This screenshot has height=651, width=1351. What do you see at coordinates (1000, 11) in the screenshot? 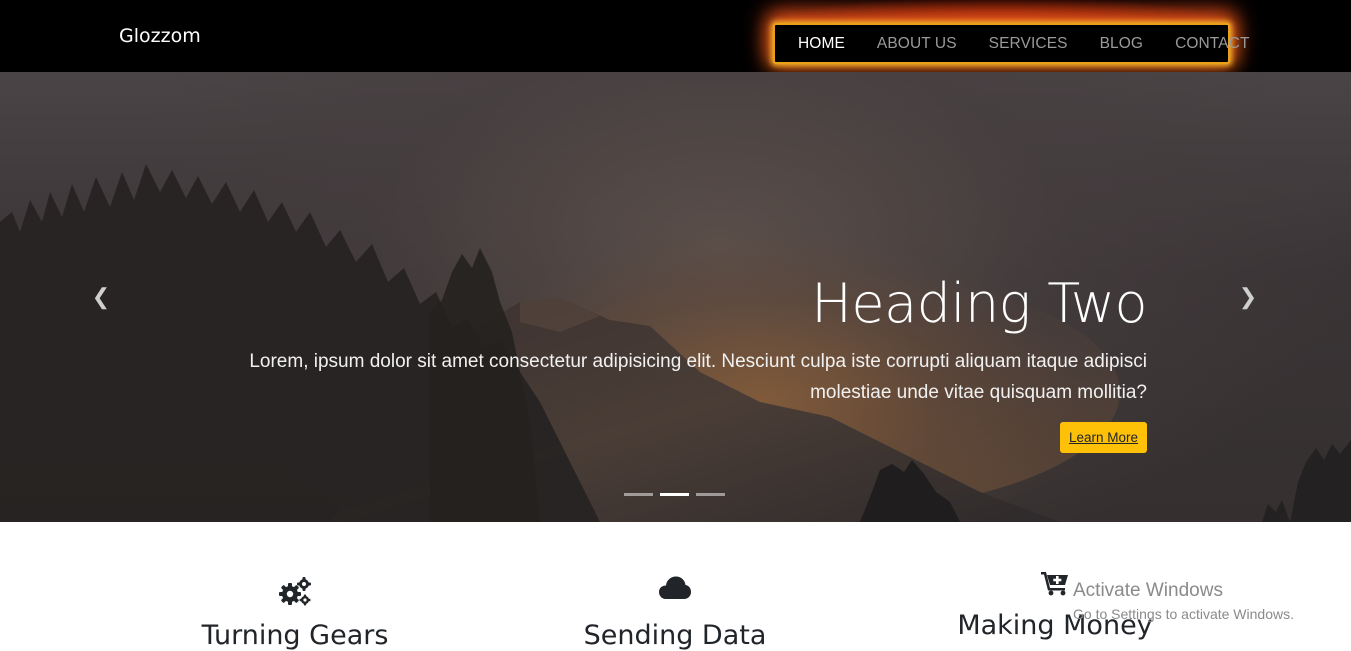
I see `nav-glow-effect` at bounding box center [1000, 11].